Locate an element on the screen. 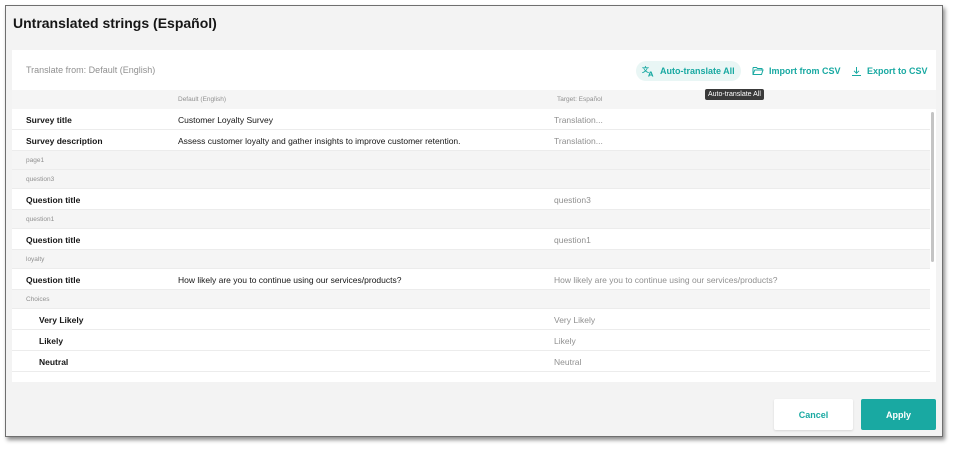 This screenshot has width=956, height=452. group-header: page1 is located at coordinates (471, 160).